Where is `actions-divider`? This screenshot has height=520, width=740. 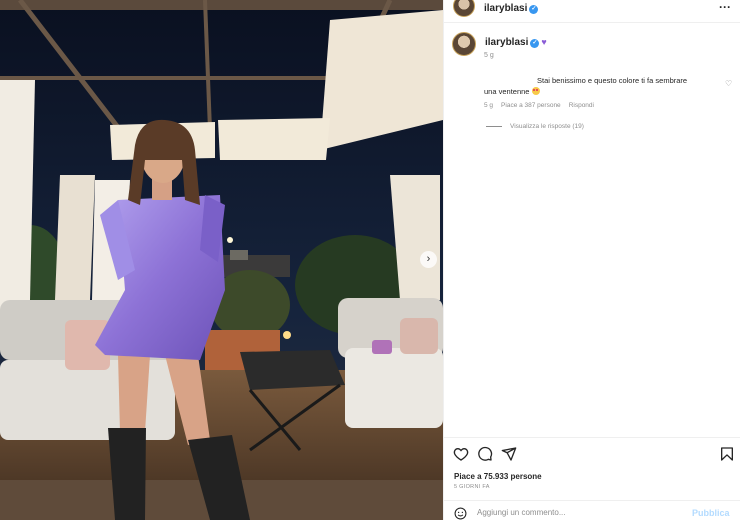
actions-divider is located at coordinates (592, 437).